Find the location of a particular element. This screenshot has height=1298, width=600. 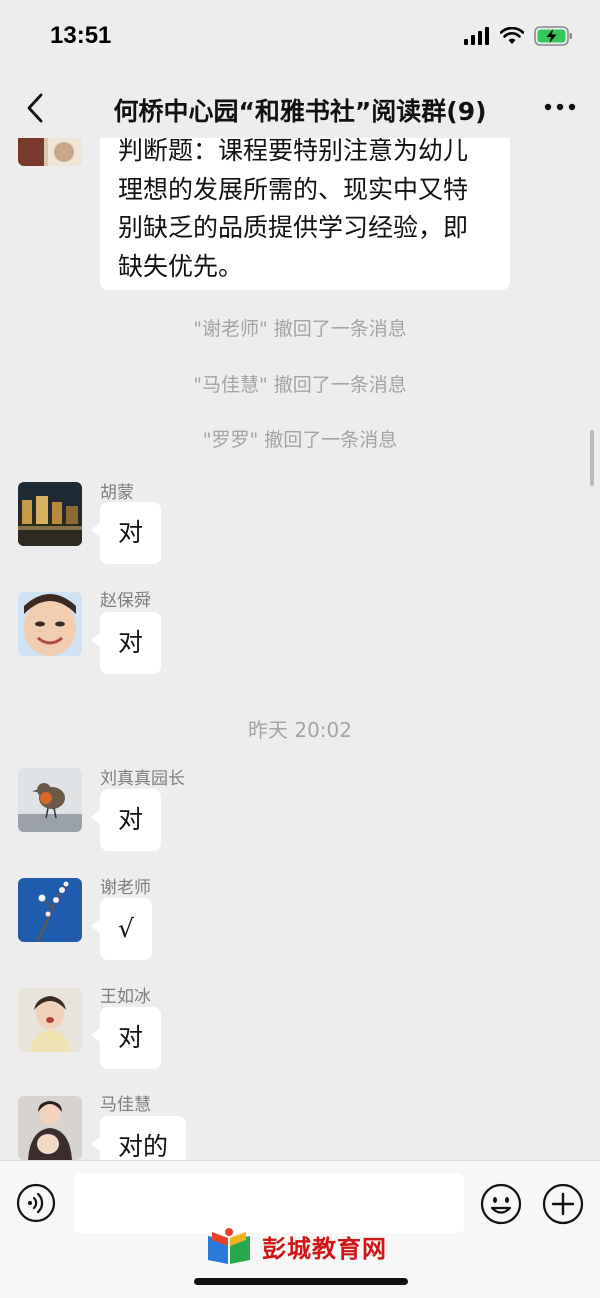

recall-notice: "谢老师" 撤回了一条消息 is located at coordinates (300, 329).